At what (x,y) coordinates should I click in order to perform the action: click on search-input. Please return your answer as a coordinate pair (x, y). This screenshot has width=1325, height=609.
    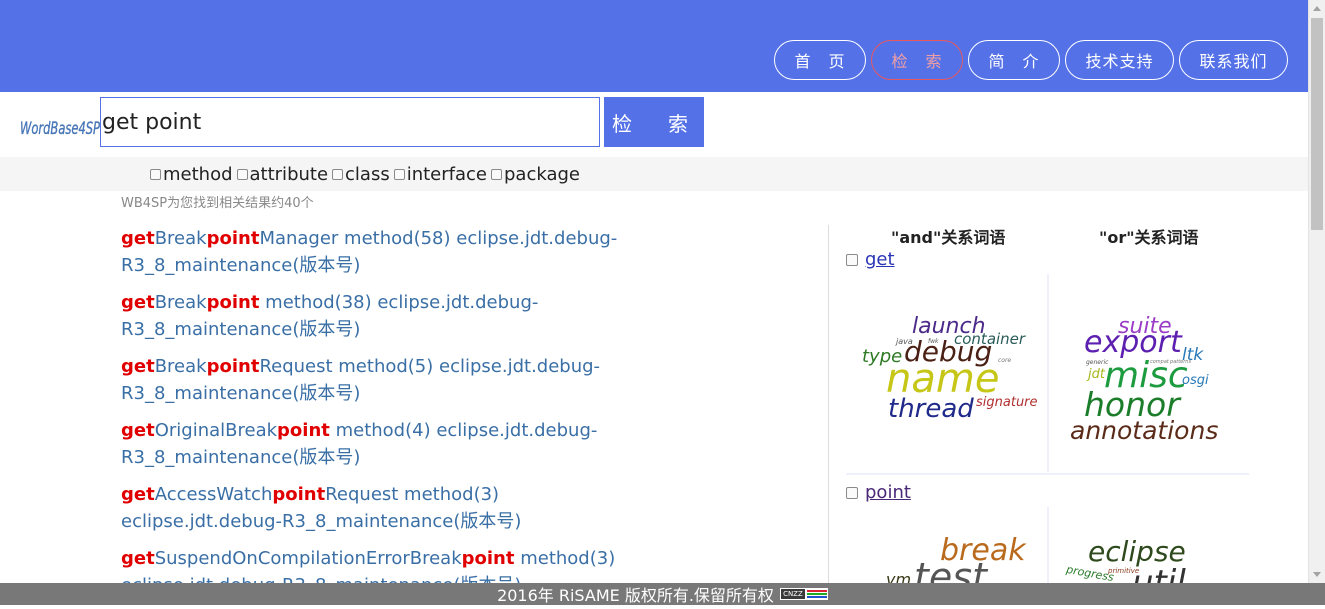
    Looking at the image, I should click on (350, 122).